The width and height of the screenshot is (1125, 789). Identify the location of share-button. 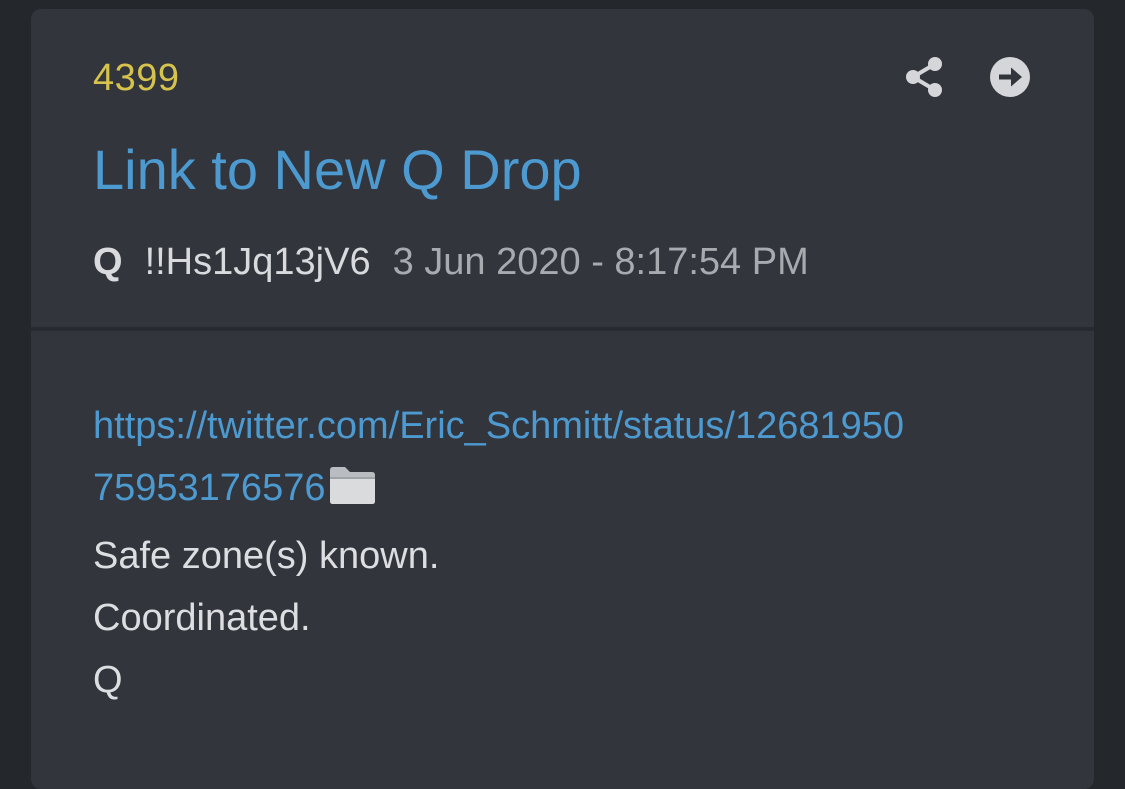
(924, 77).